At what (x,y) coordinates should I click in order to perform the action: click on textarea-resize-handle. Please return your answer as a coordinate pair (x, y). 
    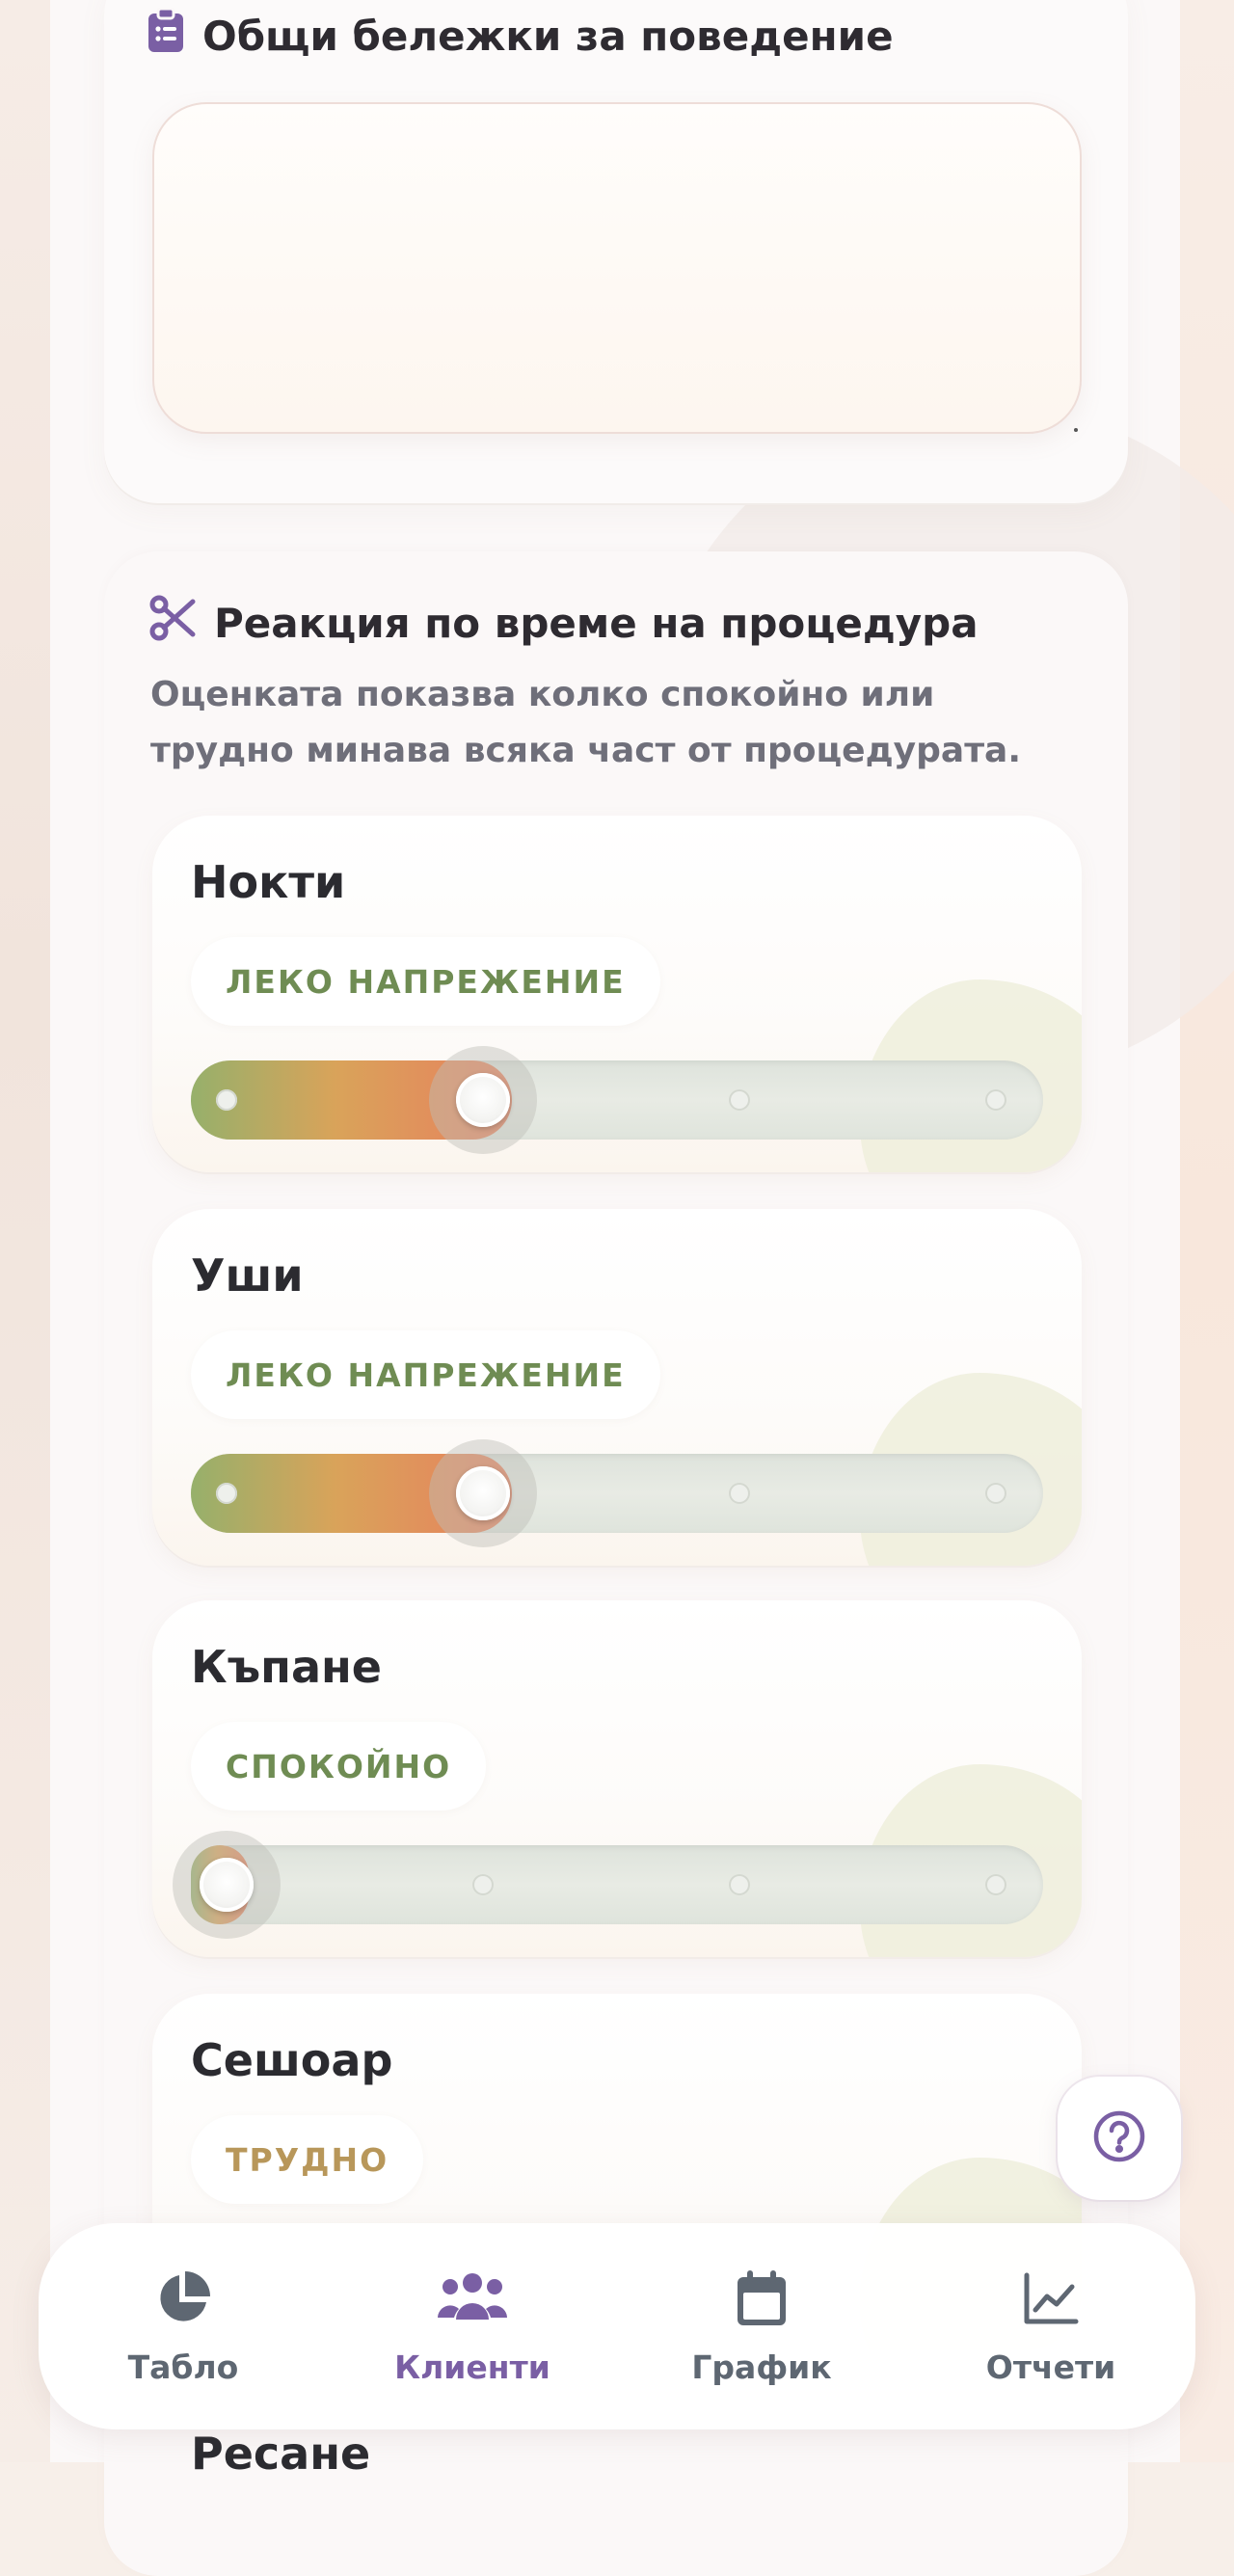
    Looking at the image, I should click on (1076, 430).